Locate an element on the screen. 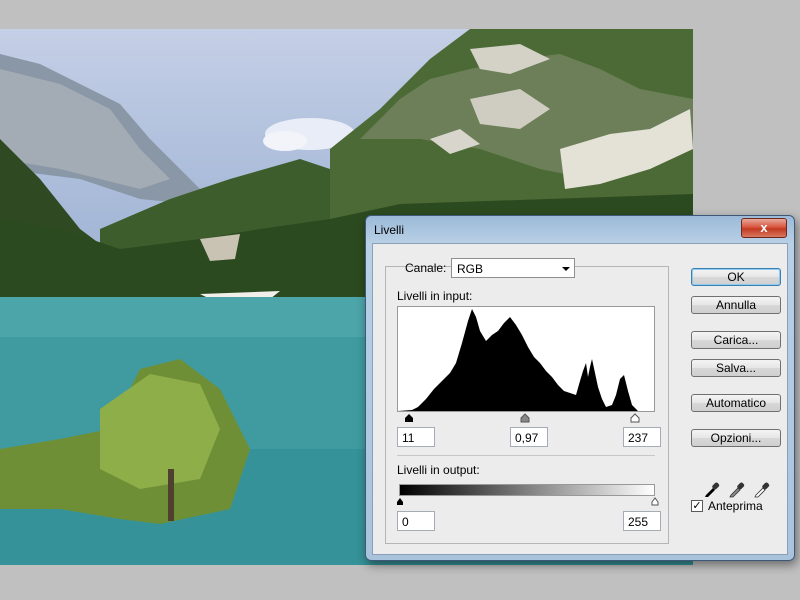  input-white-slider is located at coordinates (635, 418).